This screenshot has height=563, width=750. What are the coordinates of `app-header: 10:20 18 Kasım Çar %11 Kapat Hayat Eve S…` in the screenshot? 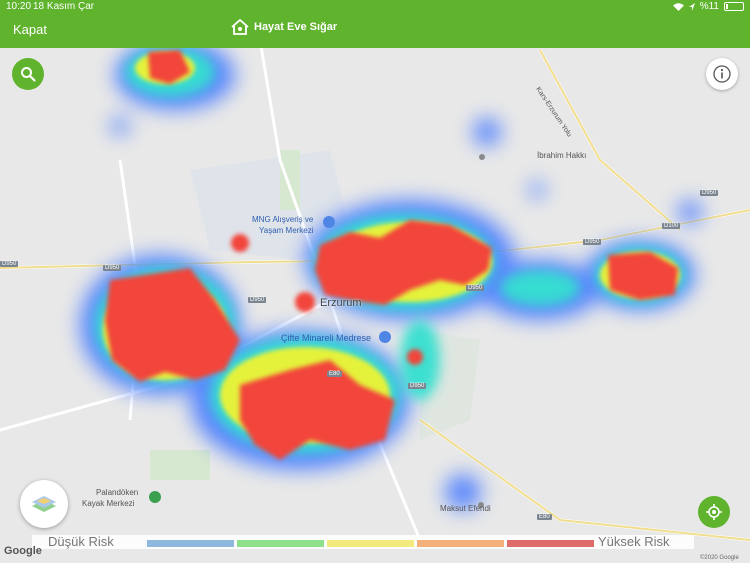 It's located at (375, 24).